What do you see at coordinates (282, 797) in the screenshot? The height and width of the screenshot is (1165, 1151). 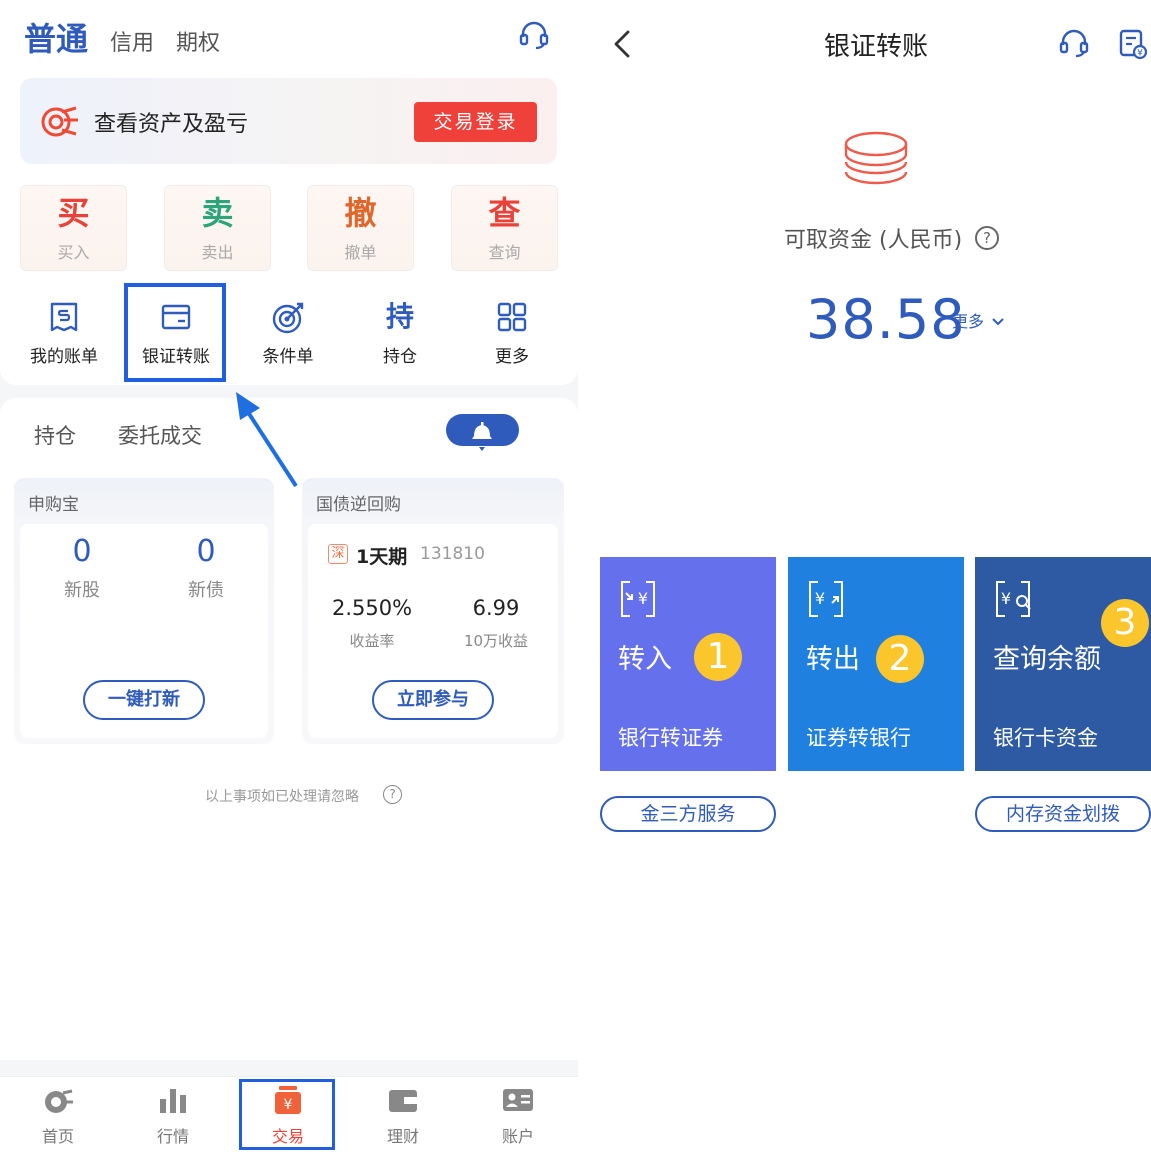 I see `ignore-notice: 以上事项如已处理请忽略` at bounding box center [282, 797].